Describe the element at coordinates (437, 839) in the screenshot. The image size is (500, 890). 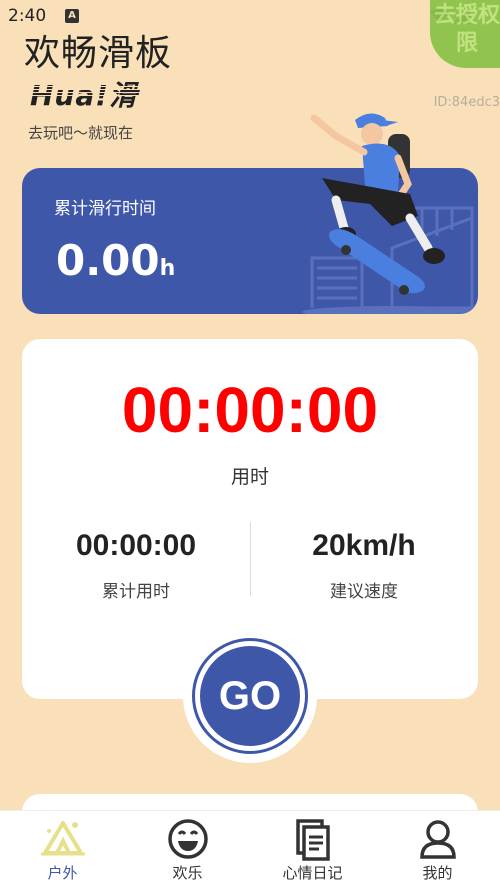
I see `user-icon` at that location.